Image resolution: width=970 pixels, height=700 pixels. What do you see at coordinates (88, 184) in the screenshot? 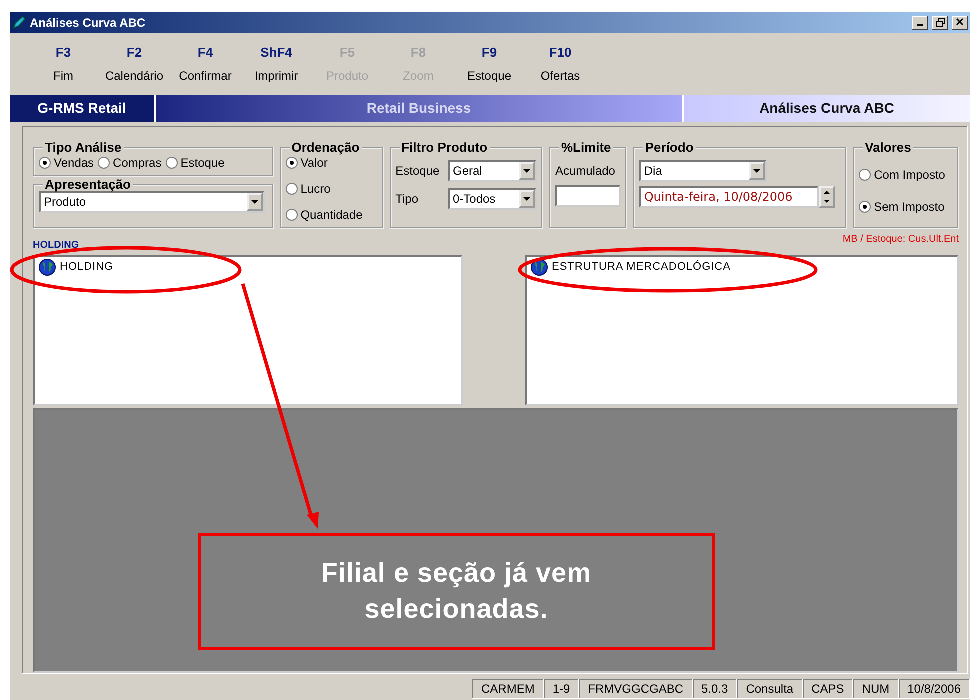
I see `group-title: Apresentação` at bounding box center [88, 184].